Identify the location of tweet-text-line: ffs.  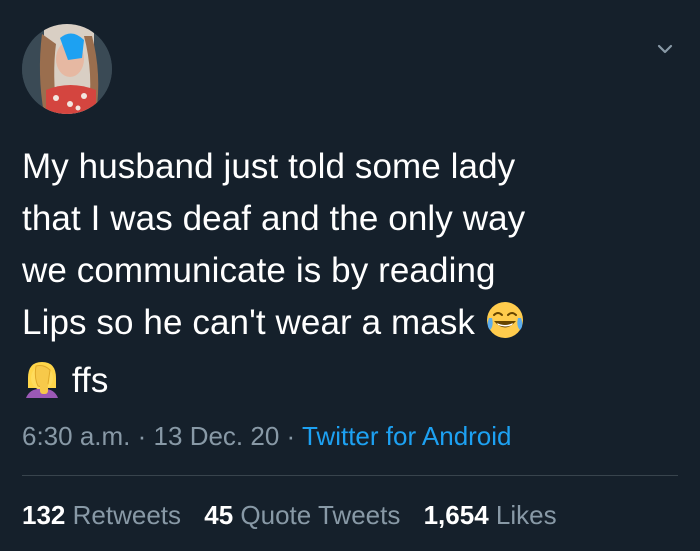
(90, 380).